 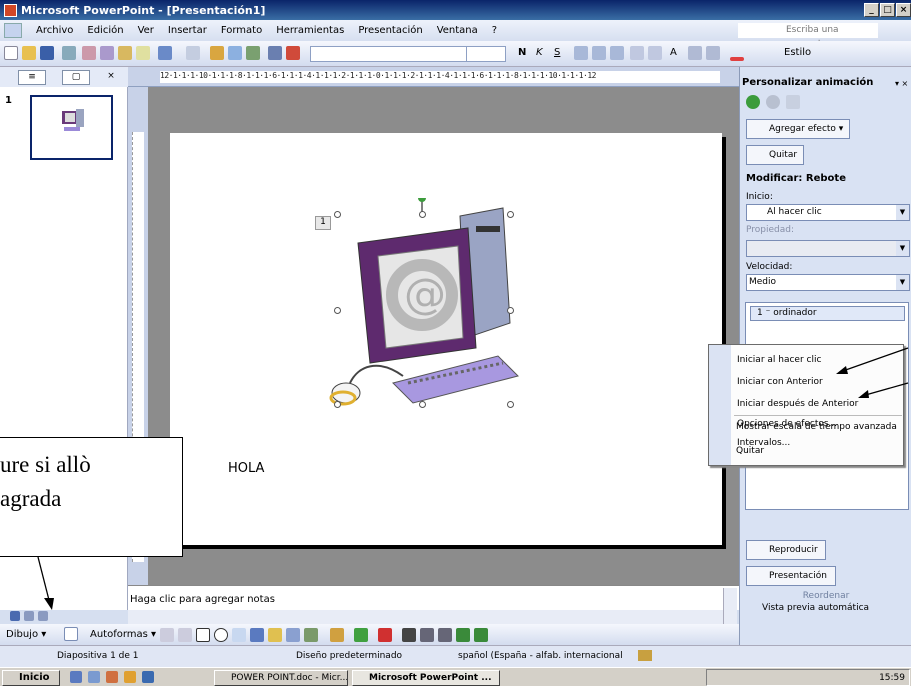 I want to click on insert-picture-icon, so click(x=253, y=53).